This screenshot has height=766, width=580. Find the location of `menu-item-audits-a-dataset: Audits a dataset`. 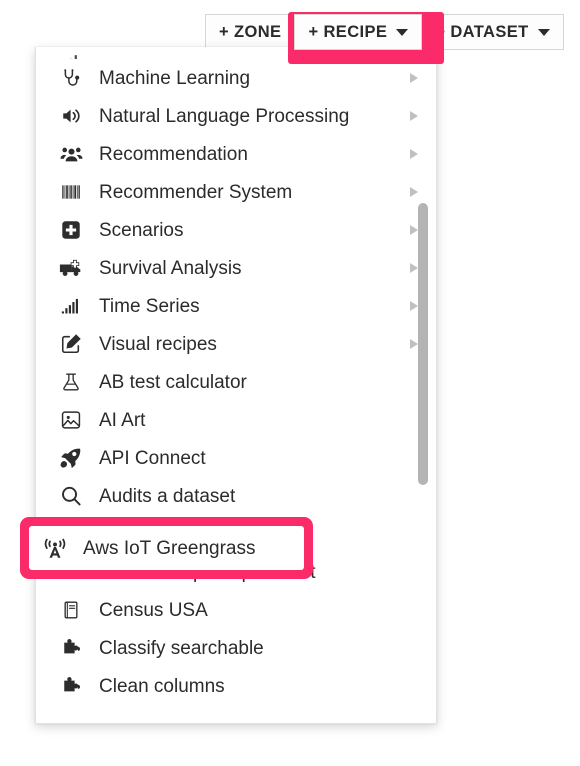

menu-item-audits-a-dataset: Audits a dataset is located at coordinates (236, 496).